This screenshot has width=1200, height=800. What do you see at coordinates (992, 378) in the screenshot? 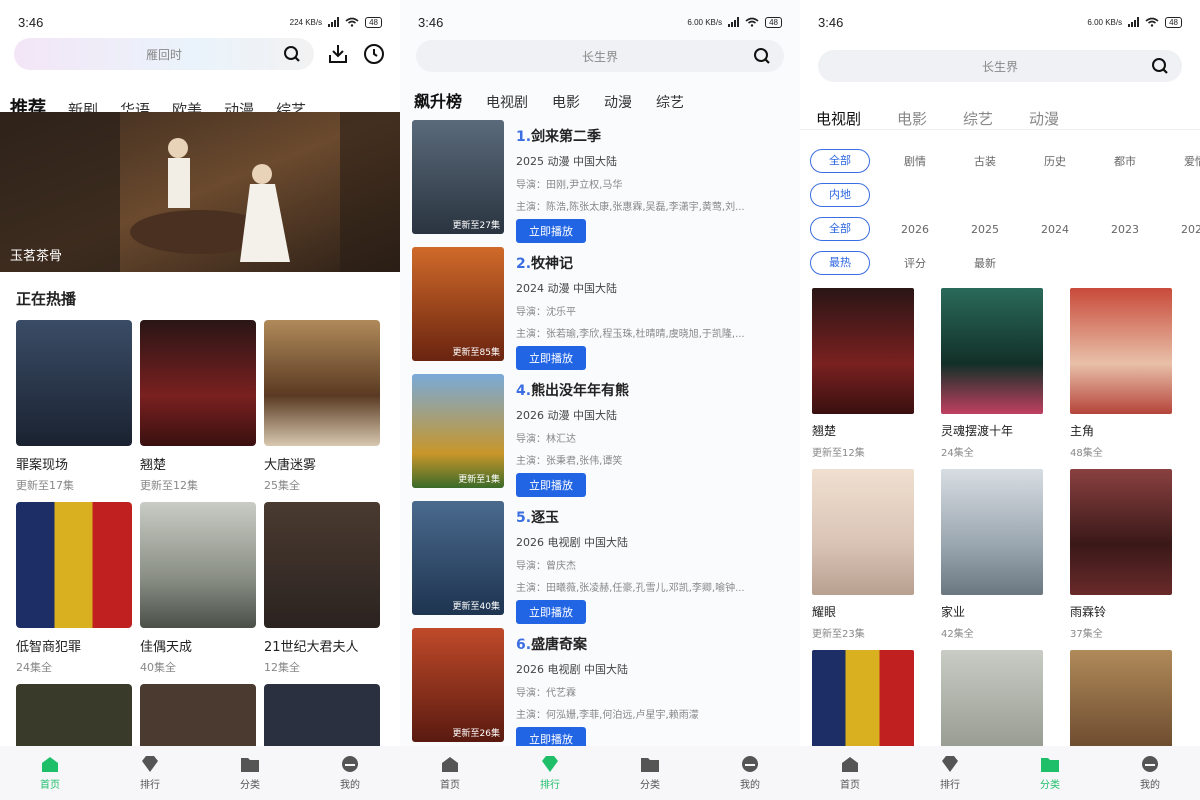
I see `media-card: 灵魂摆渡十年 24集全` at bounding box center [992, 378].